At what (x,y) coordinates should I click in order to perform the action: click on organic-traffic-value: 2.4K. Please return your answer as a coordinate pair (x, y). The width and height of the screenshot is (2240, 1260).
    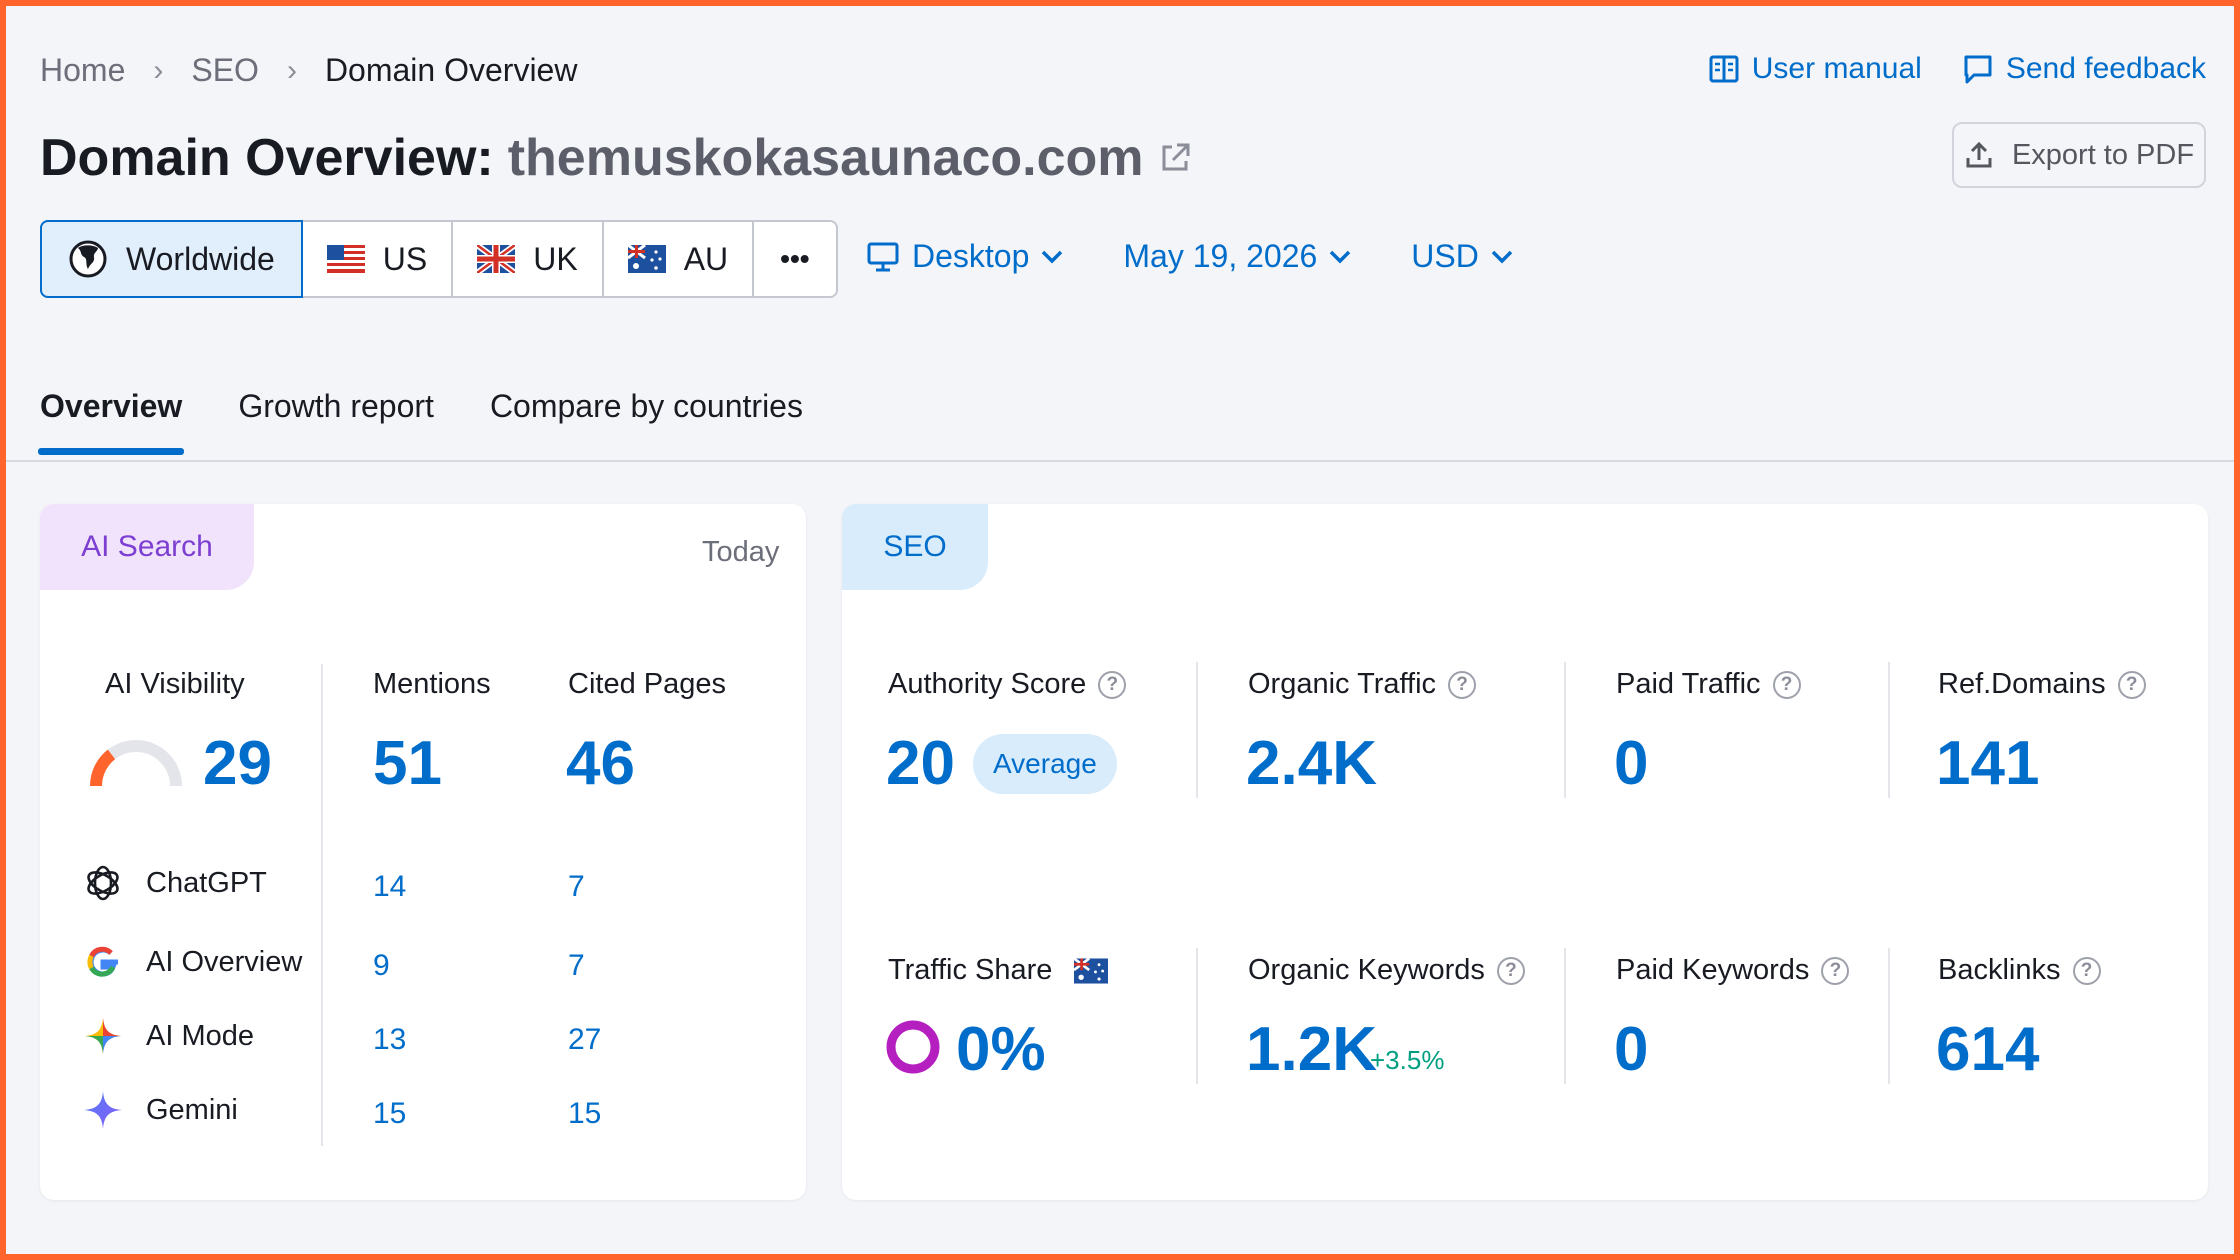
    Looking at the image, I should click on (1311, 763).